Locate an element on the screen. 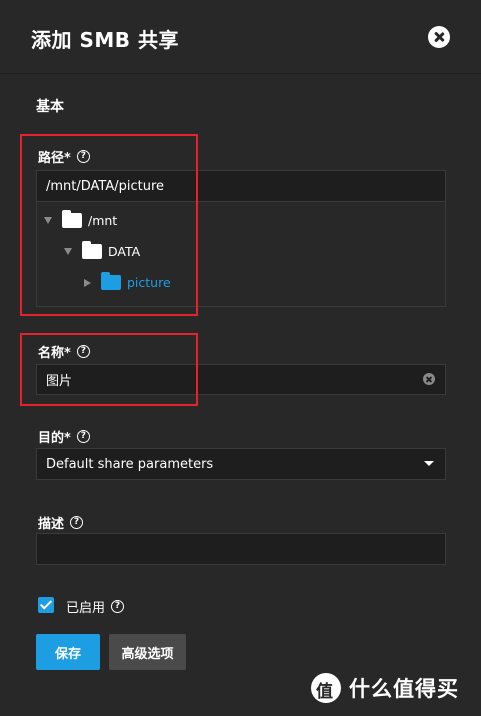 This screenshot has width=481, height=716. close-icon is located at coordinates (439, 37).